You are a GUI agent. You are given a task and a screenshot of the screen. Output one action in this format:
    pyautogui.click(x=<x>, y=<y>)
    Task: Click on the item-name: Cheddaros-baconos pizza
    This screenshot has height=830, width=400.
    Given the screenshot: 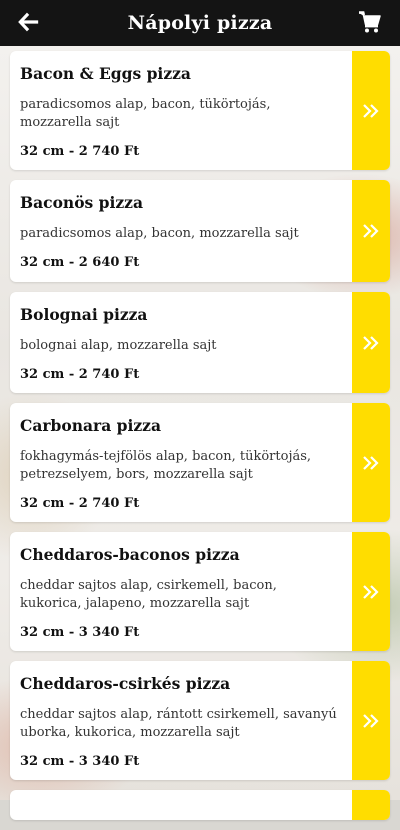 What is the action you would take?
    pyautogui.click(x=130, y=554)
    